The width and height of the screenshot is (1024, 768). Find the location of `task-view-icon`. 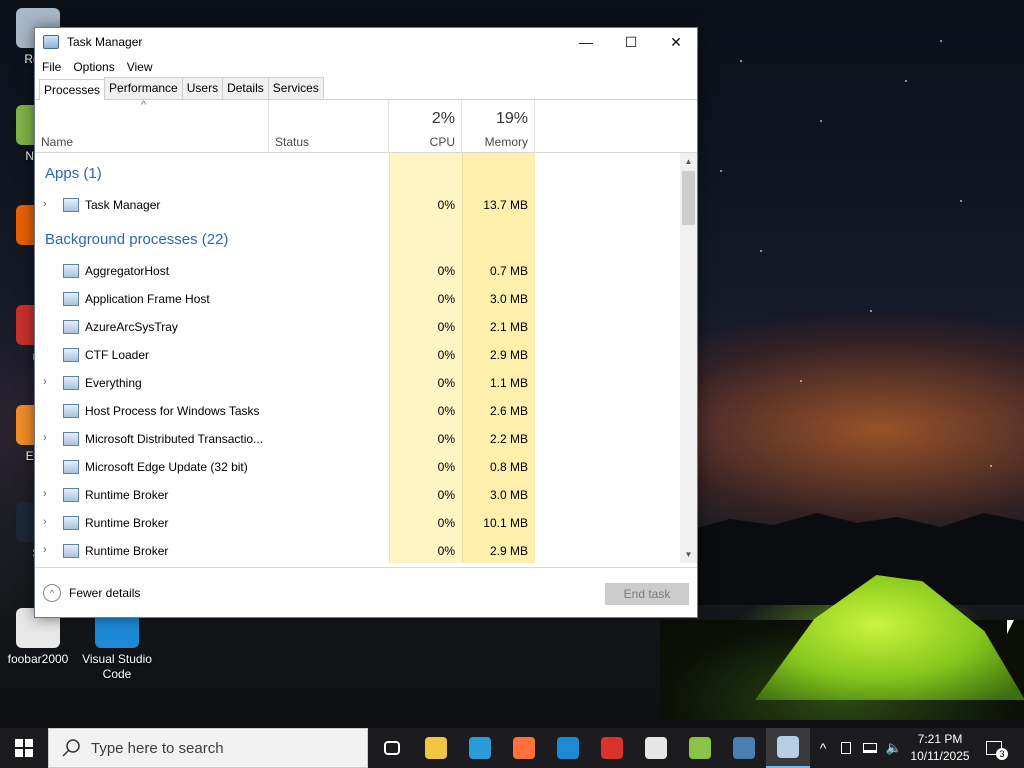

task-view-icon is located at coordinates (392, 748).